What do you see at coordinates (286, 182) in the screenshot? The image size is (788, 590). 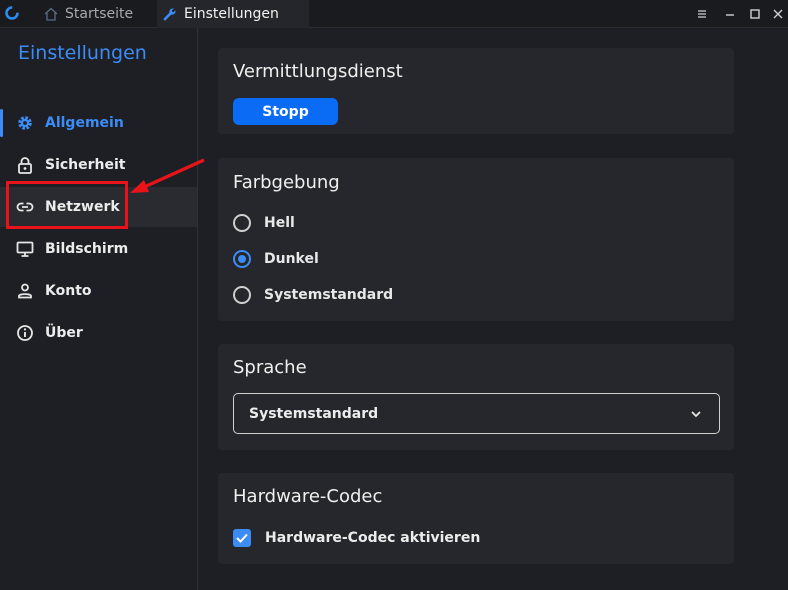 I see `theme-title: Farbgebung` at bounding box center [286, 182].